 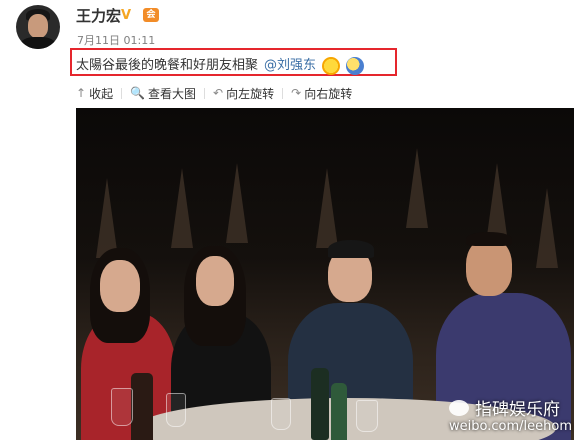 I want to click on person-4-face, so click(x=489, y=267).